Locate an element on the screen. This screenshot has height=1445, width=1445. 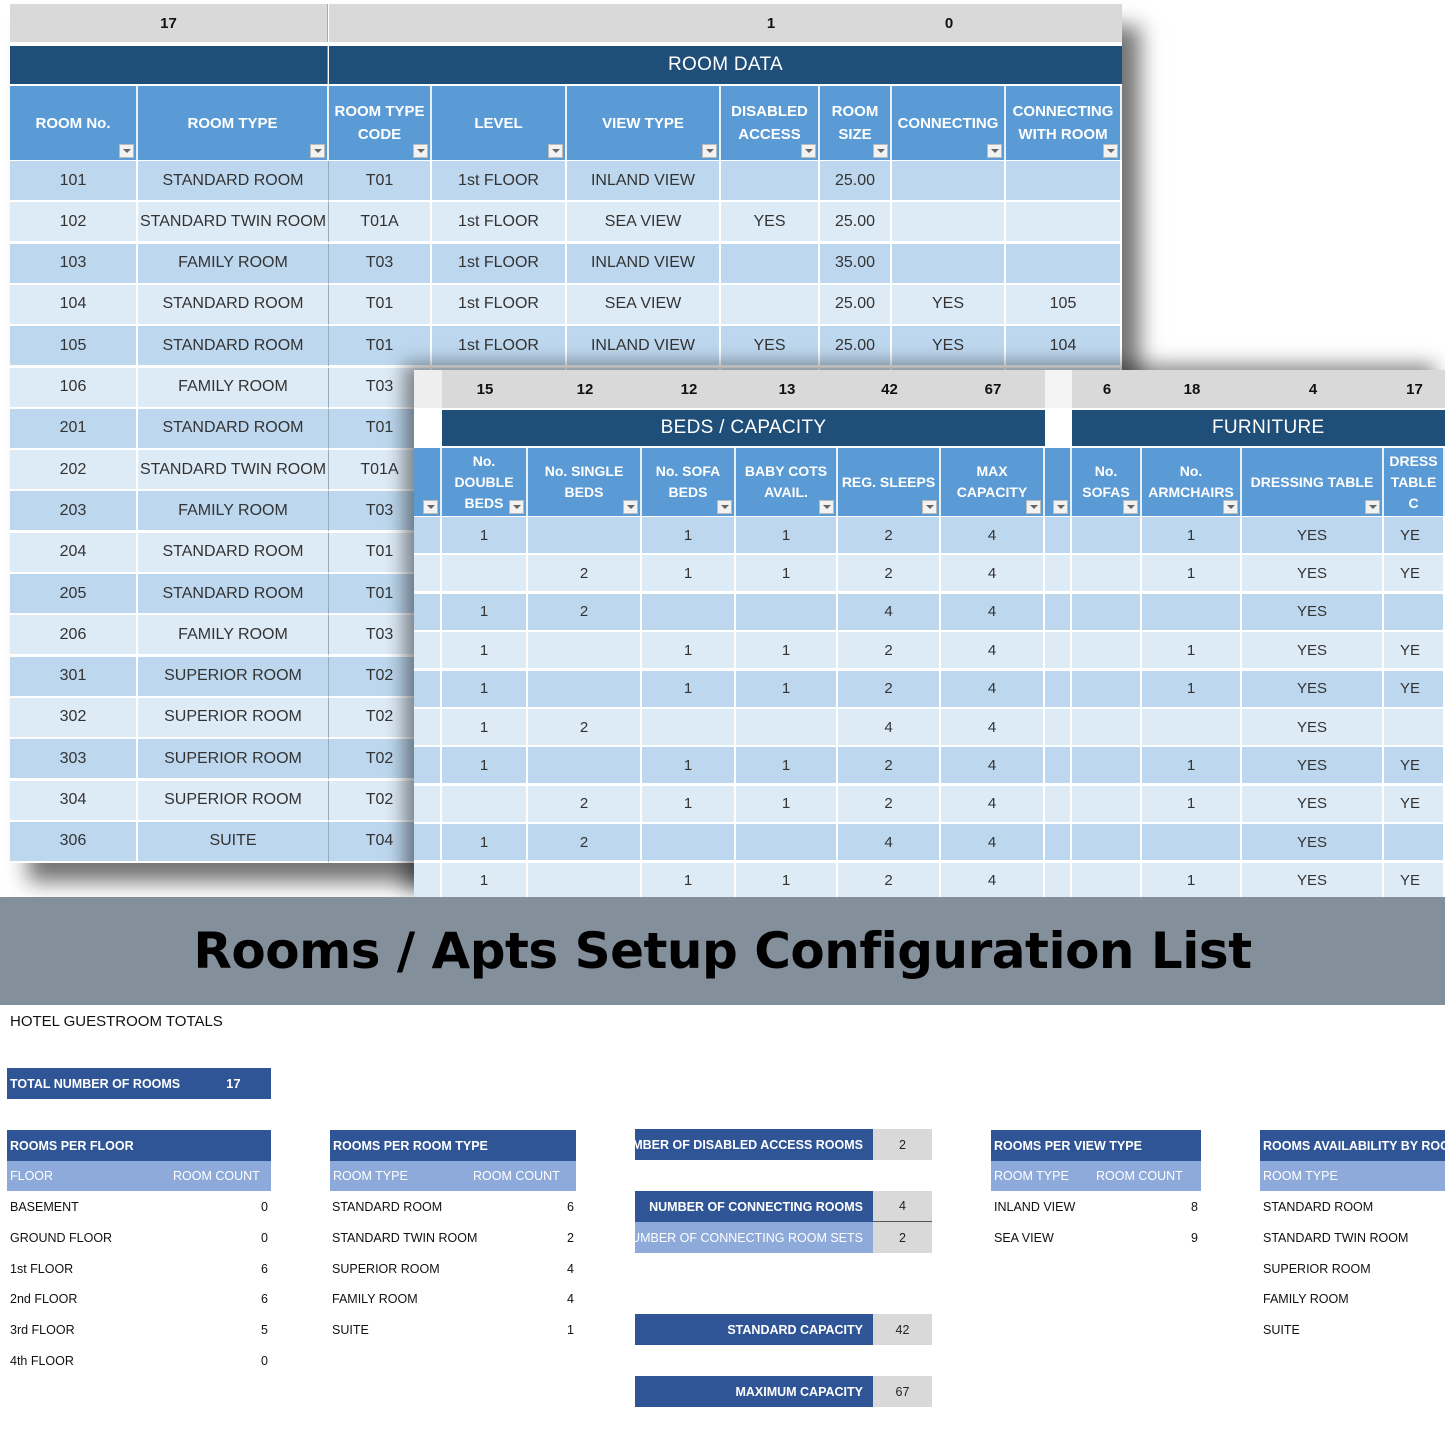
cell-no-armchairs: 1 is located at coordinates (1192, 651).